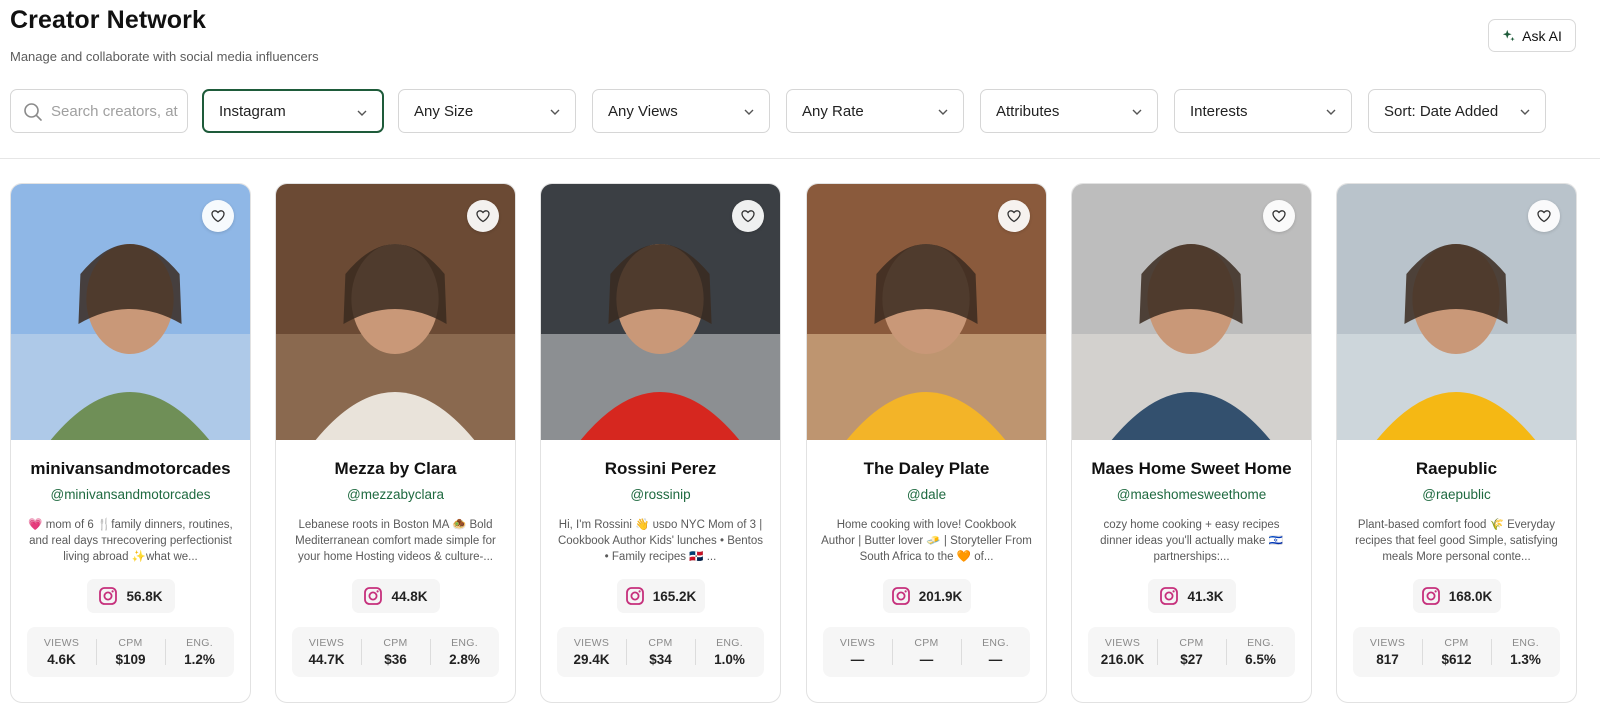 The height and width of the screenshot is (717, 1600). I want to click on follower-count: 56.8K, so click(144, 596).